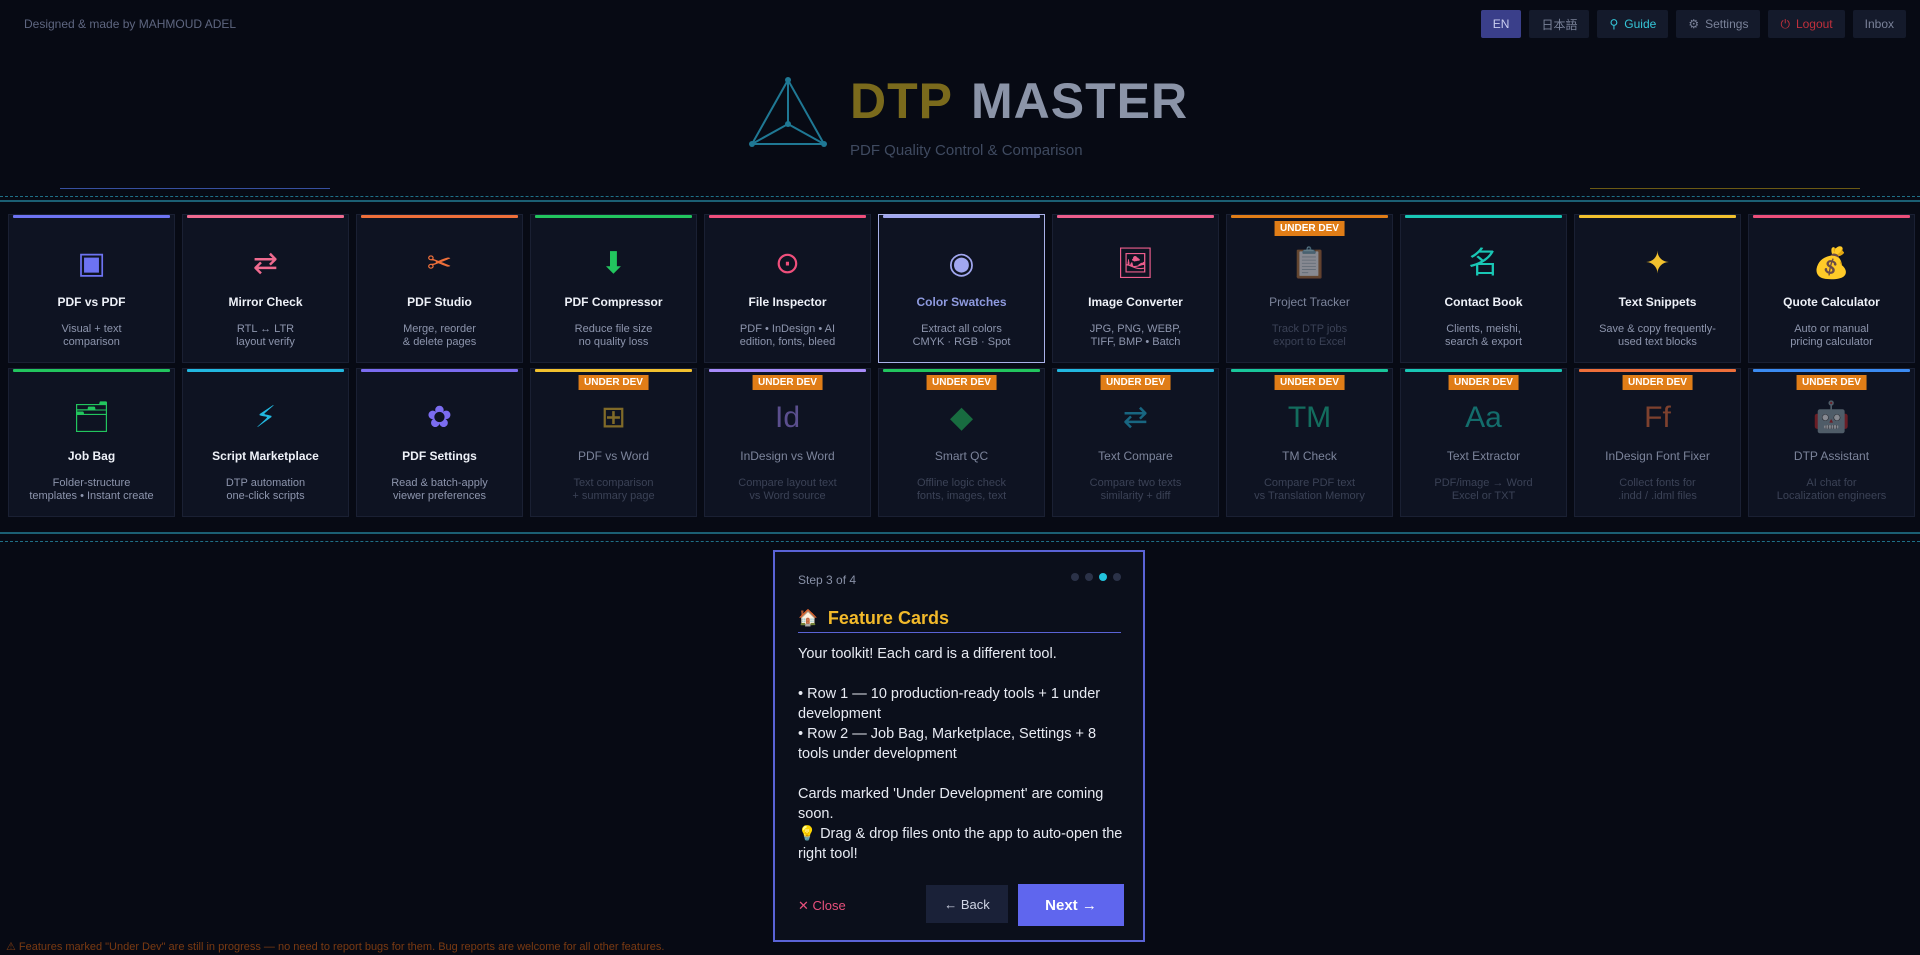 This screenshot has height=955, width=1920. I want to click on card-title: TM Check, so click(1309, 456).